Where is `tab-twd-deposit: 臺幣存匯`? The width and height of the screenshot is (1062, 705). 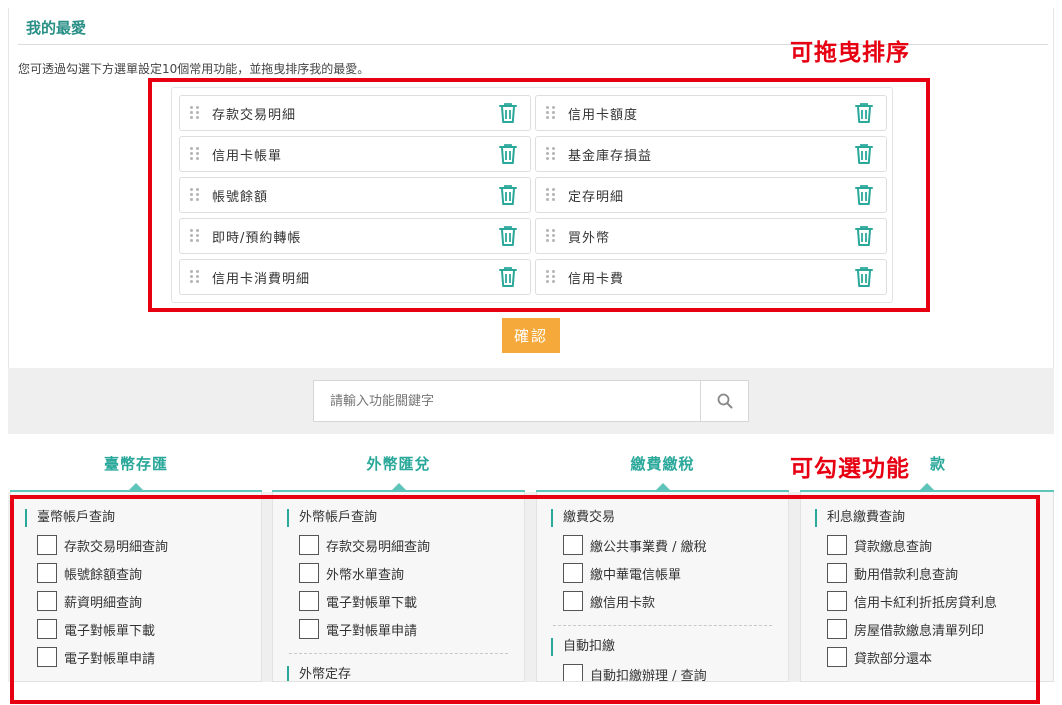
tab-twd-deposit: 臺幣存匯 is located at coordinates (136, 463).